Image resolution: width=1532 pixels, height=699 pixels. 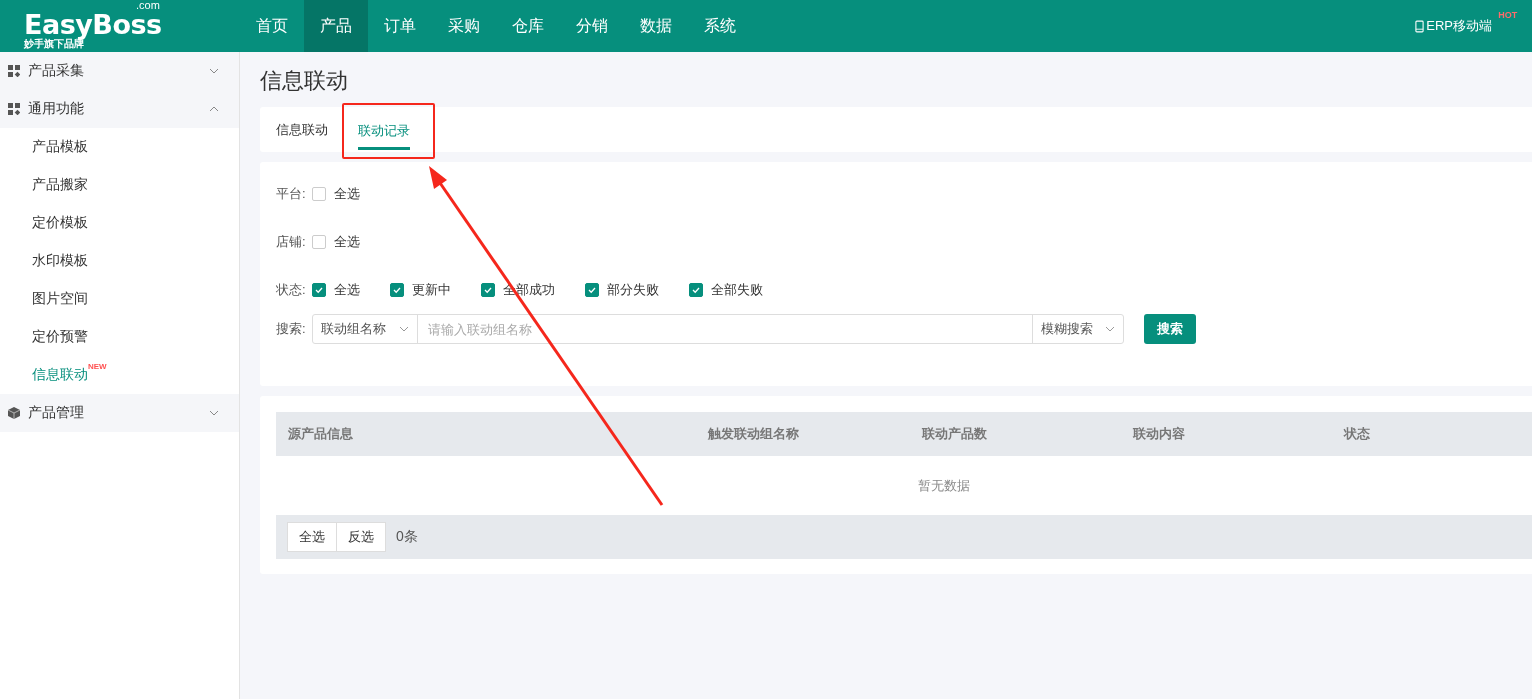 What do you see at coordinates (724, 329) in the screenshot?
I see `search-field: 请输入联动组名称` at bounding box center [724, 329].